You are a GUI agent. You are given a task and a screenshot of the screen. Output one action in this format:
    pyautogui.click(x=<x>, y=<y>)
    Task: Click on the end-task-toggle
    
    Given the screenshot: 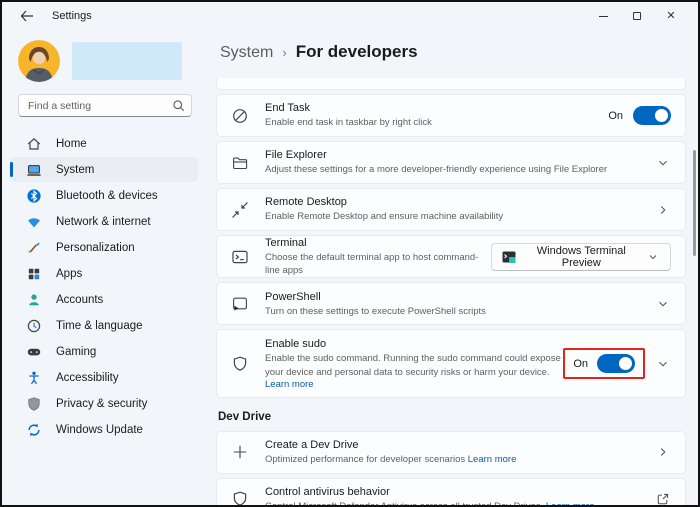 What is the action you would take?
    pyautogui.click(x=652, y=115)
    